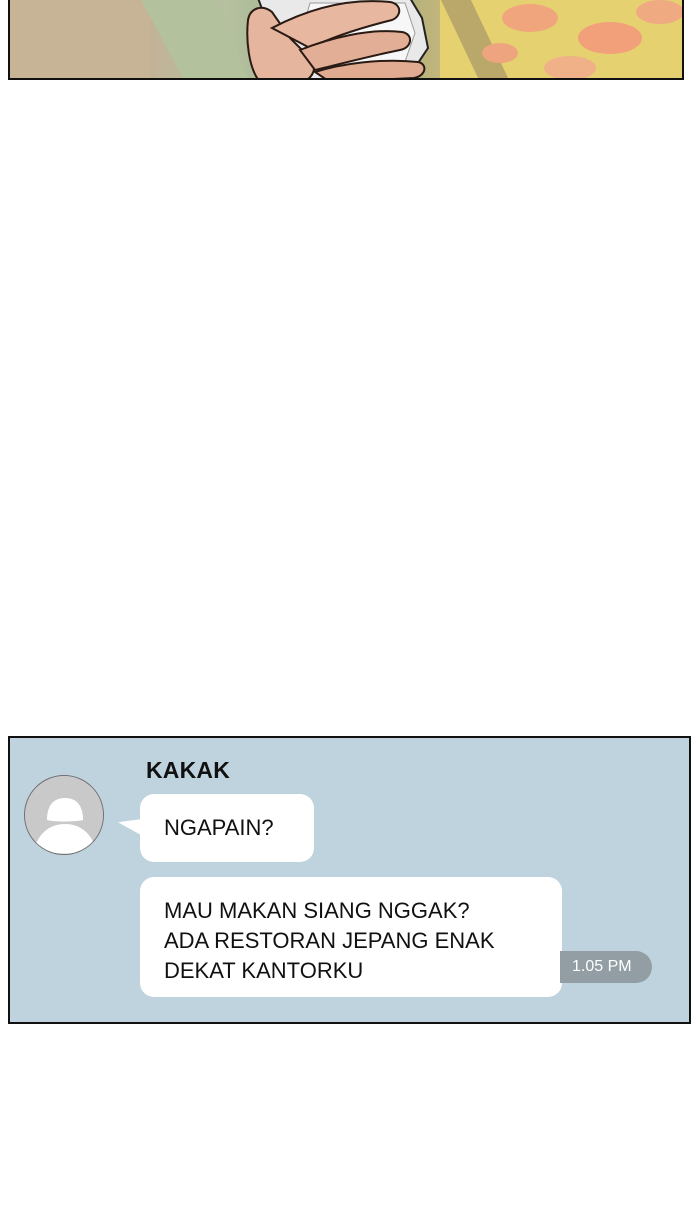  Describe the element at coordinates (264, 970) in the screenshot. I see `message-text-line: DEKAT KANTORKU` at that location.